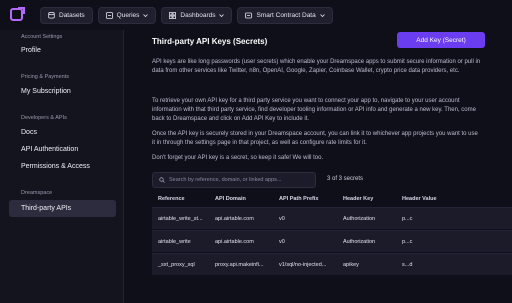 The image size is (512, 303). Describe the element at coordinates (441, 40) in the screenshot. I see `add-key-button: Add Key (Secret)` at that location.